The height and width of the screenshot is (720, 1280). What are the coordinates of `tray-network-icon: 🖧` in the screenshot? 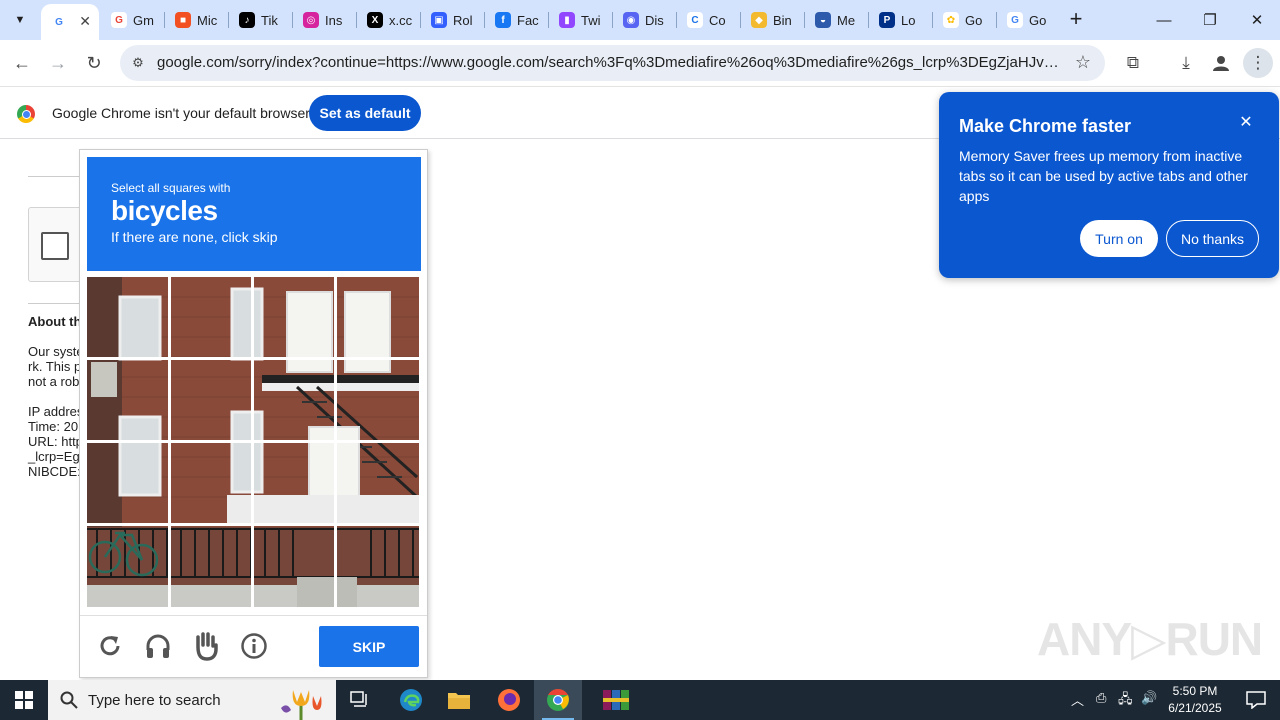 It's located at (1125, 701).